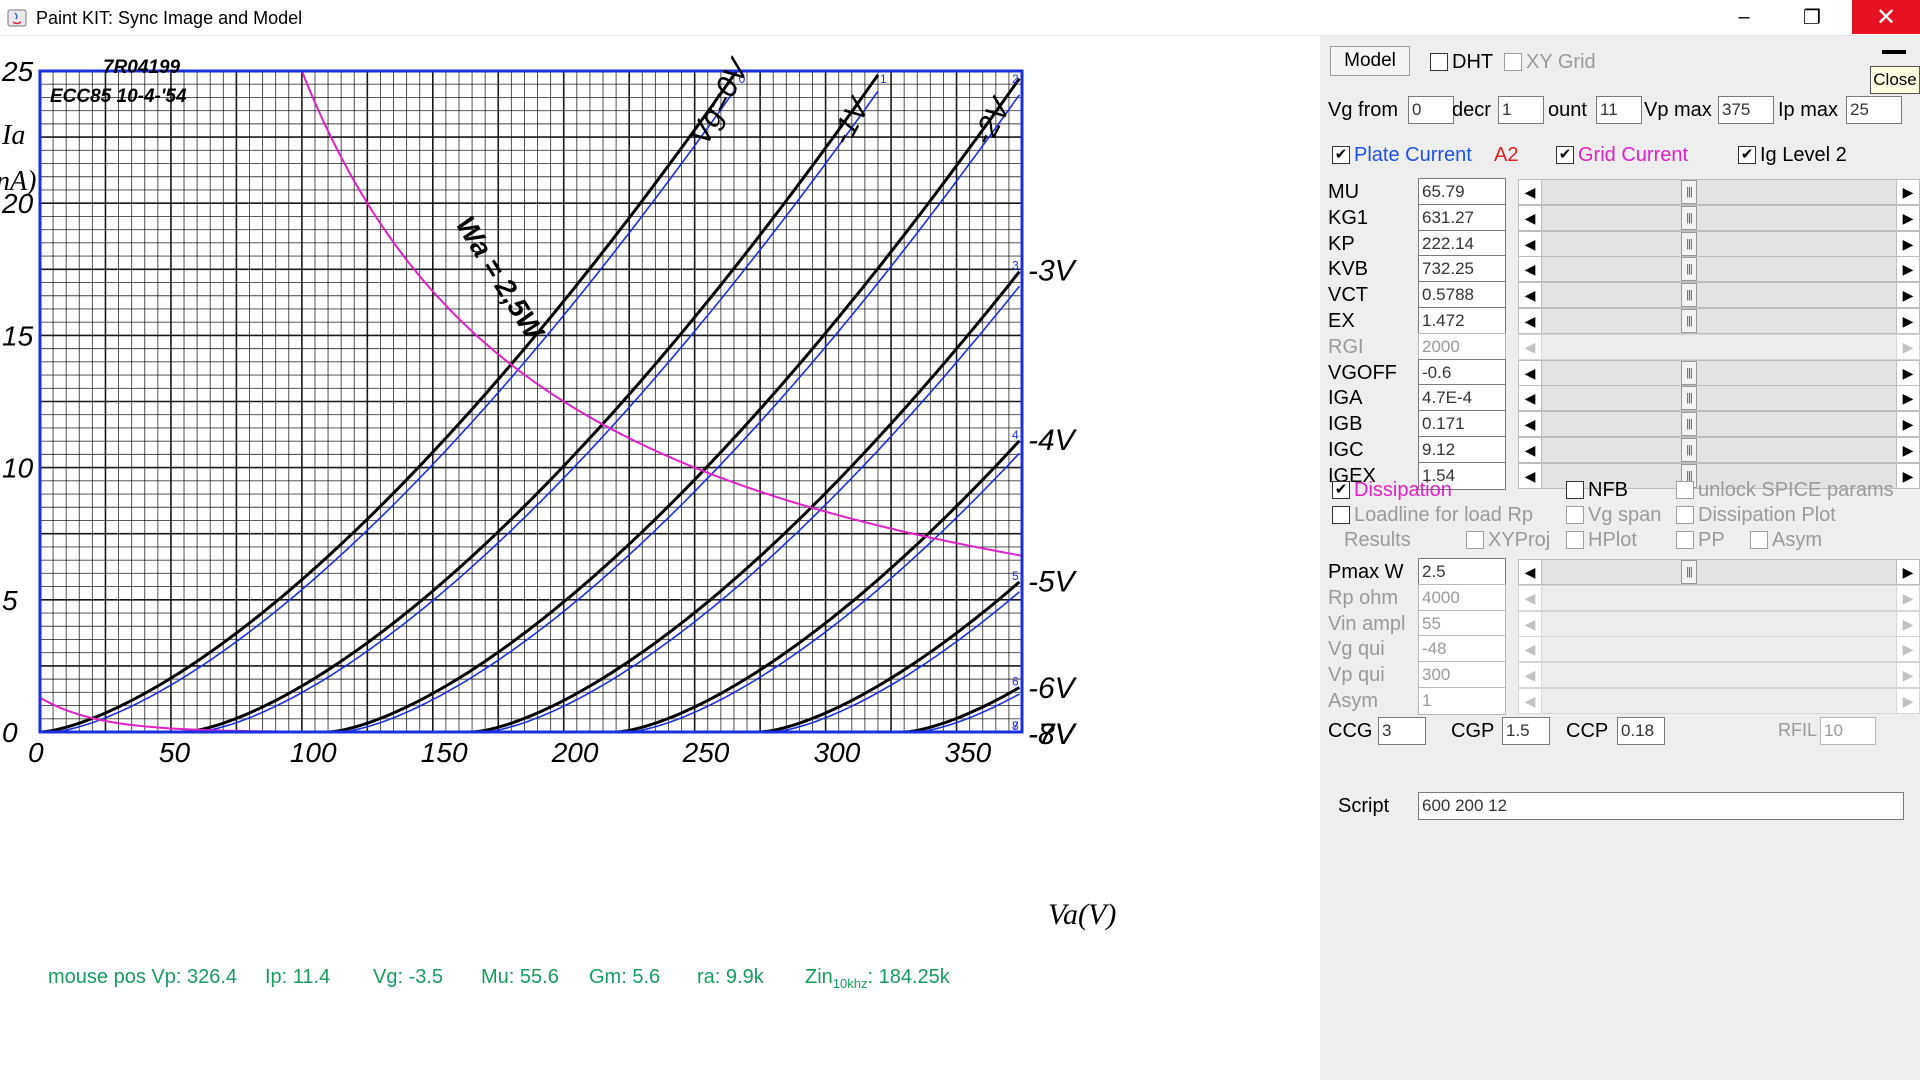 This screenshot has height=1080, width=1920. I want to click on param-value-field: 2000, so click(1462, 346).